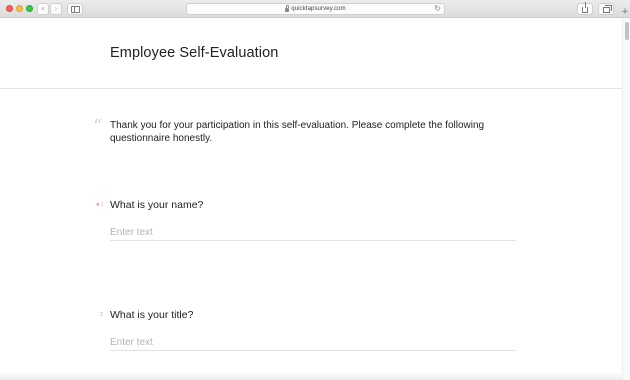 Image resolution: width=630 pixels, height=380 pixels. I want to click on bottom-fade, so click(311, 376).